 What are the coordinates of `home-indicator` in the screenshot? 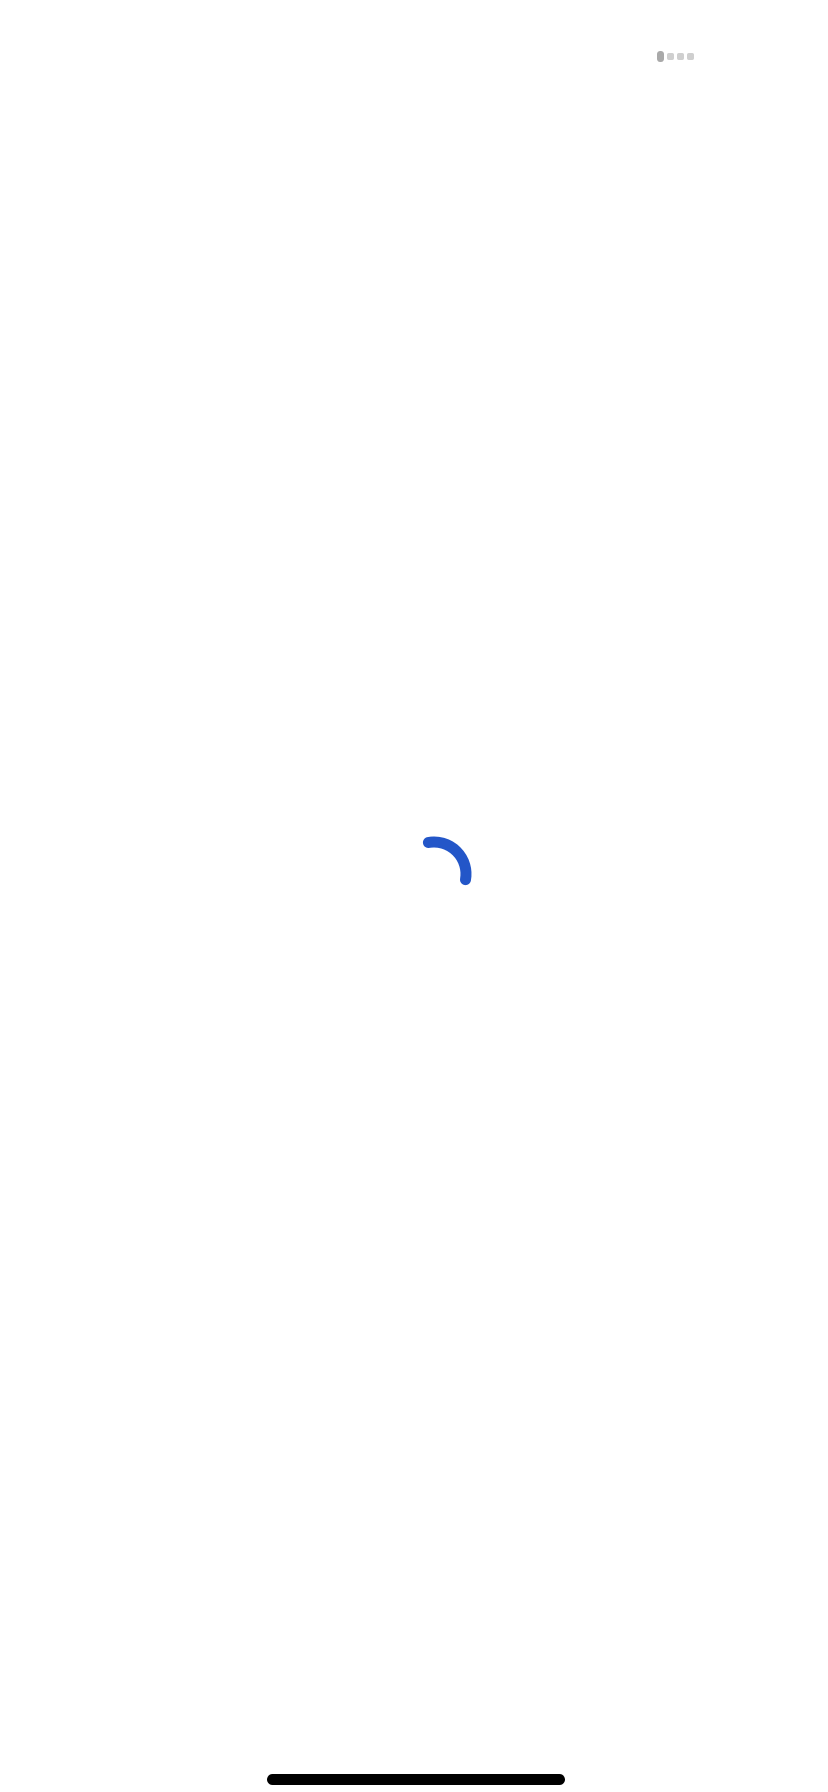 It's located at (416, 1779).